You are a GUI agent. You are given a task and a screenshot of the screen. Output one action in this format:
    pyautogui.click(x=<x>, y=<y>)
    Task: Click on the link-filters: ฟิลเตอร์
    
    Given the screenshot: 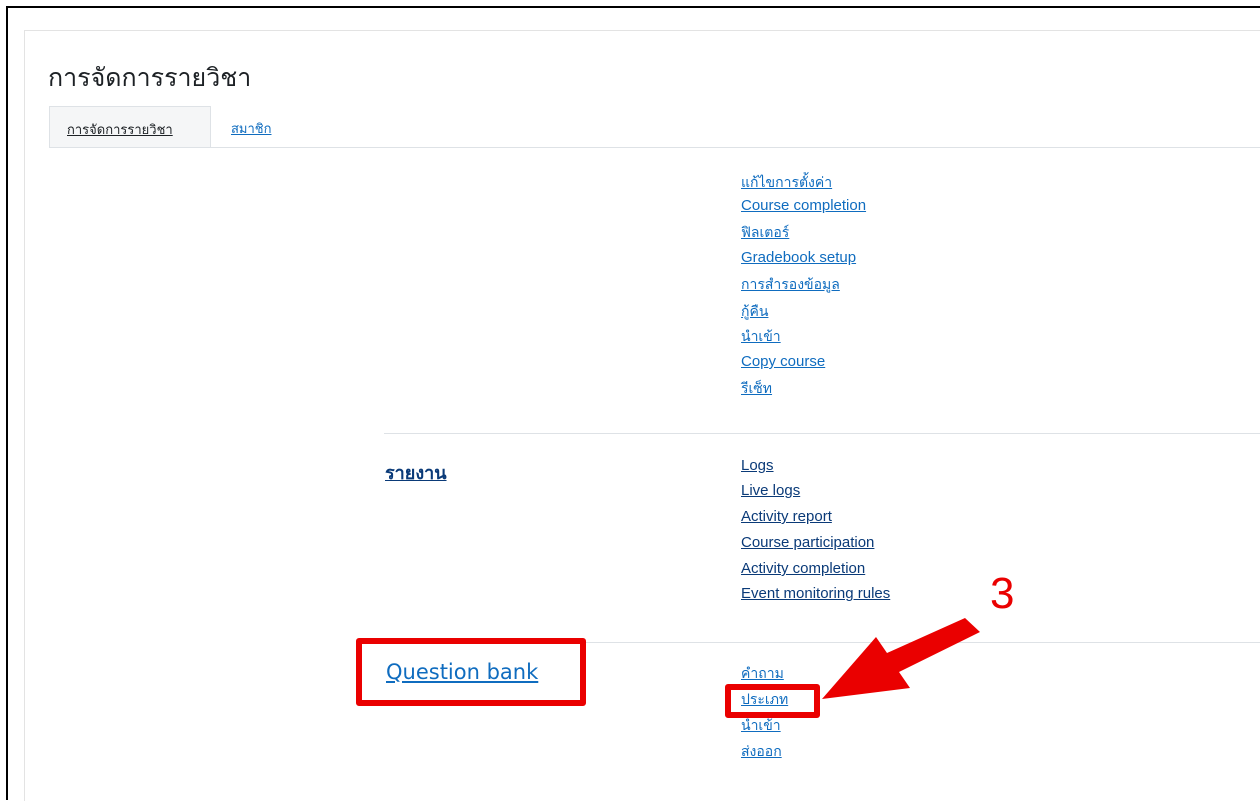 What is the action you would take?
    pyautogui.click(x=765, y=233)
    